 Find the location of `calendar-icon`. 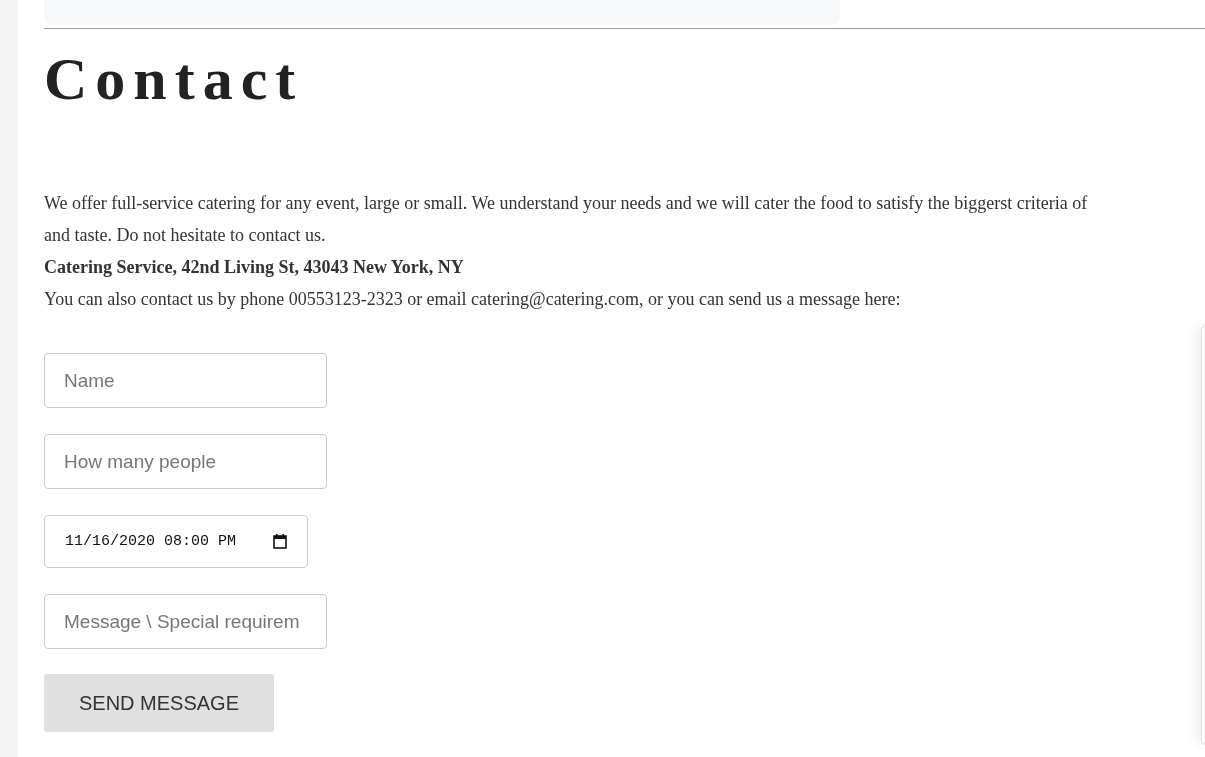

calendar-icon is located at coordinates (280, 541).